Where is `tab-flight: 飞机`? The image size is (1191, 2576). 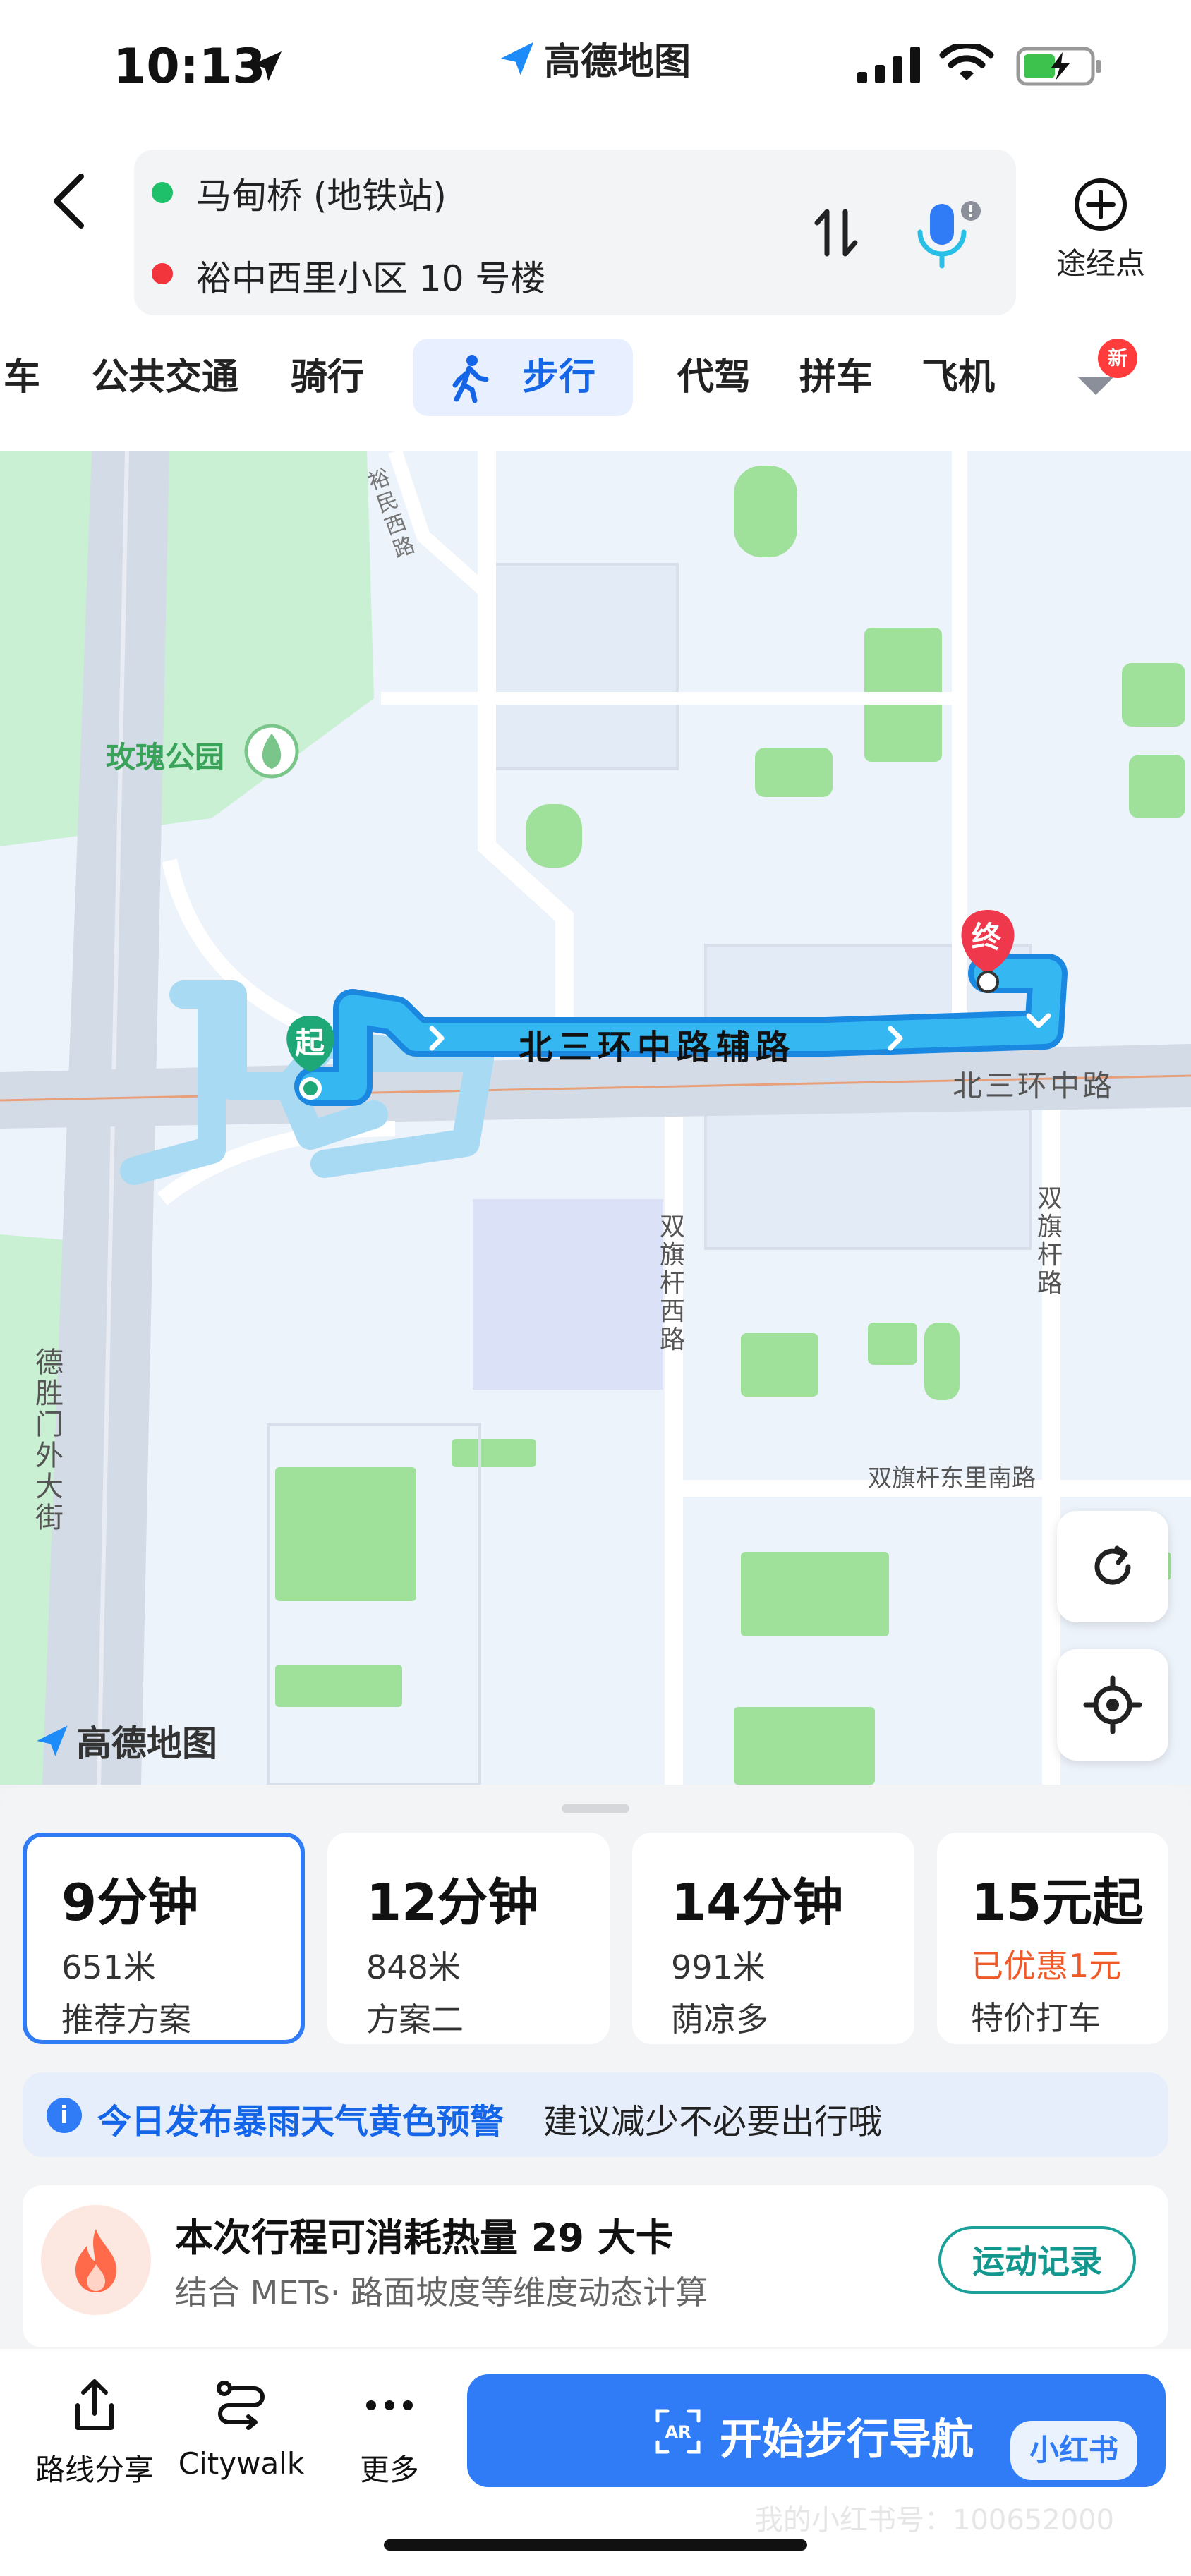 tab-flight: 飞机 is located at coordinates (958, 377).